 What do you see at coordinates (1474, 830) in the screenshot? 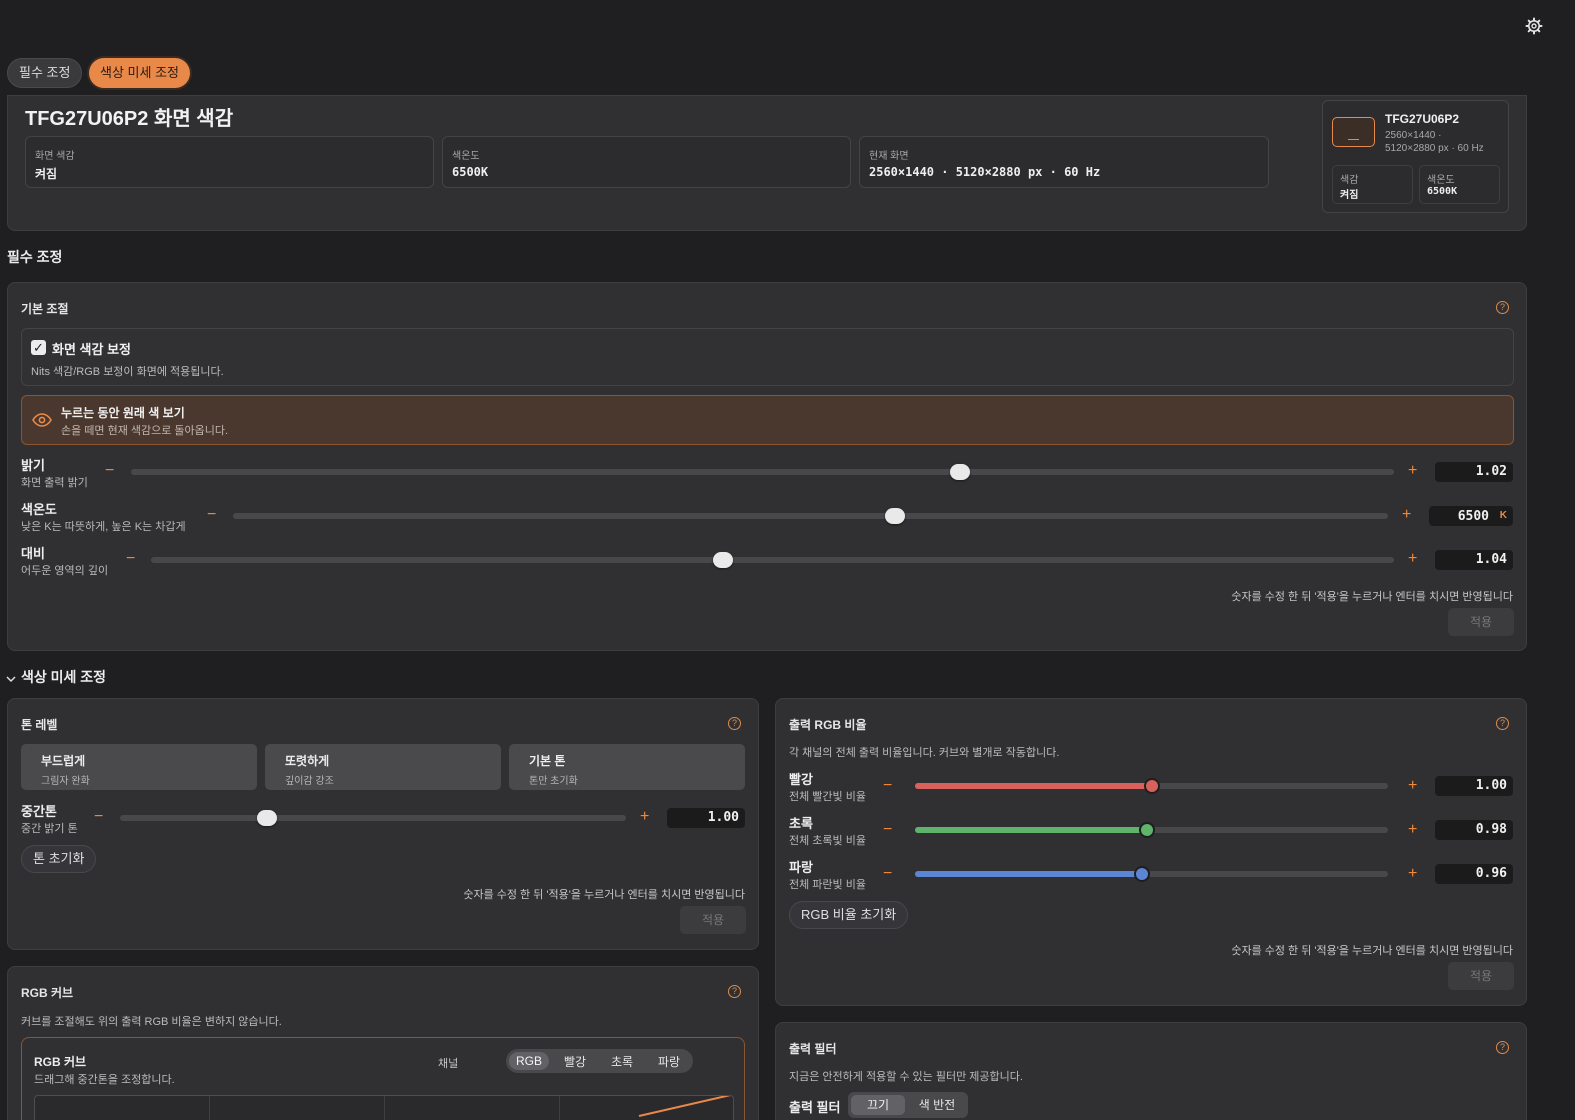
I see `value-input: 0.98` at bounding box center [1474, 830].